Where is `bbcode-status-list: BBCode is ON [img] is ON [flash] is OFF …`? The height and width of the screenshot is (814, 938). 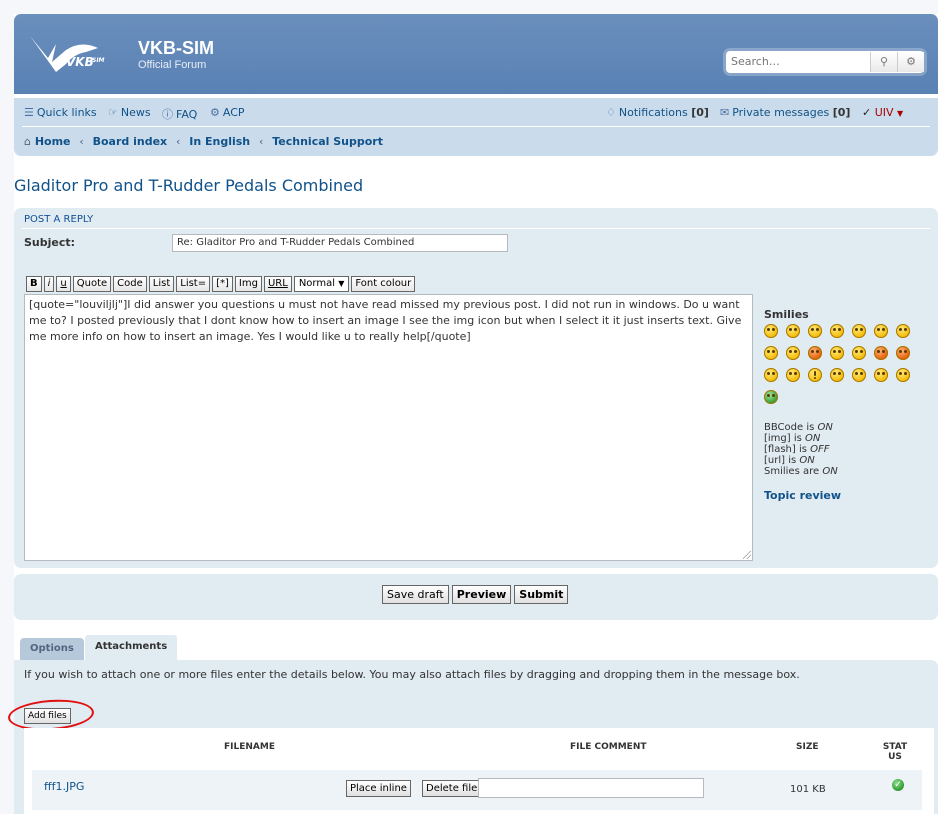
bbcode-status-list: BBCode is ON [img] is ON [flash] is OFF … is located at coordinates (849, 449).